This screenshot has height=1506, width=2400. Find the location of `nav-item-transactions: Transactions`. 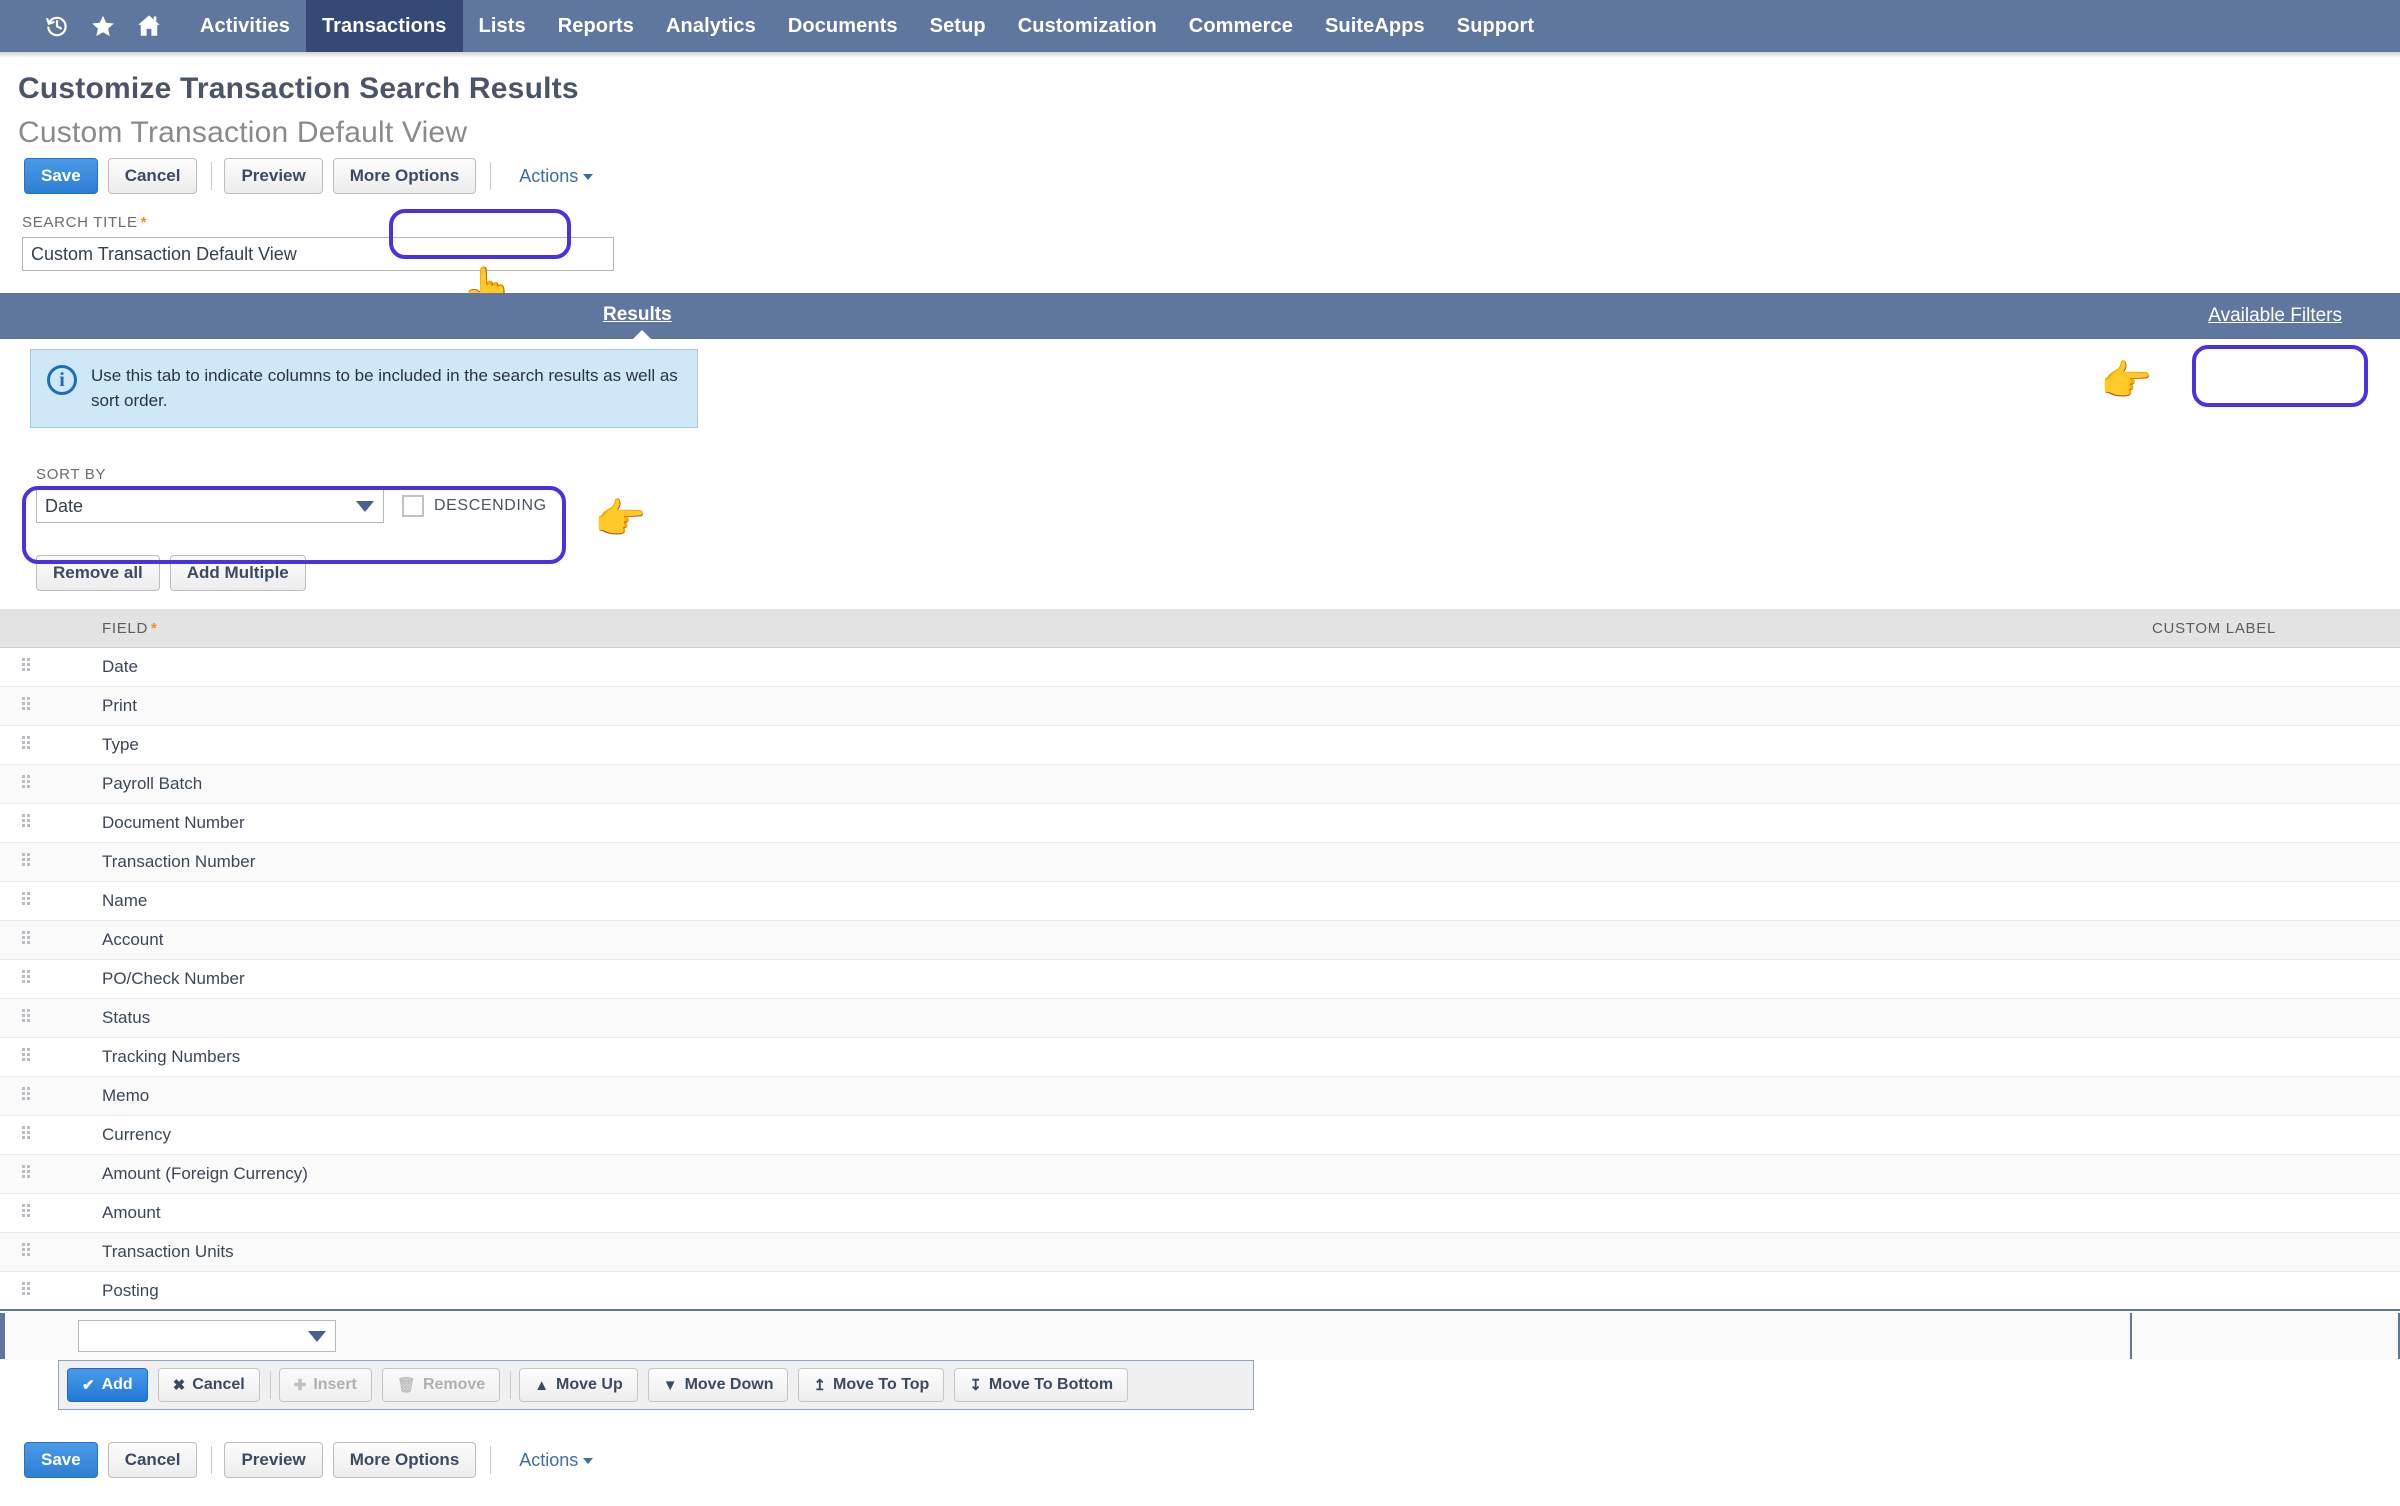

nav-item-transactions: Transactions is located at coordinates (384, 26).